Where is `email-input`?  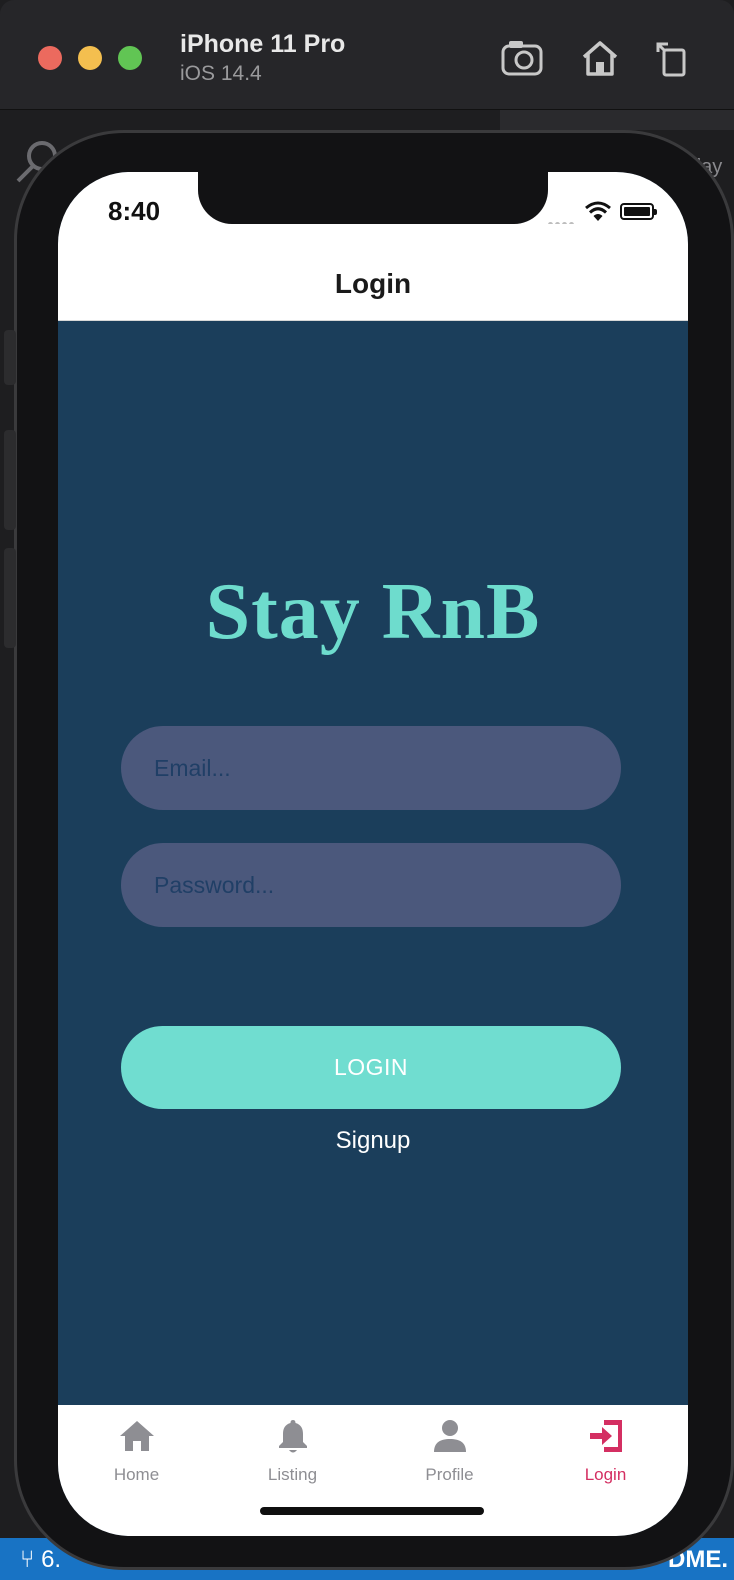
email-input is located at coordinates (371, 768).